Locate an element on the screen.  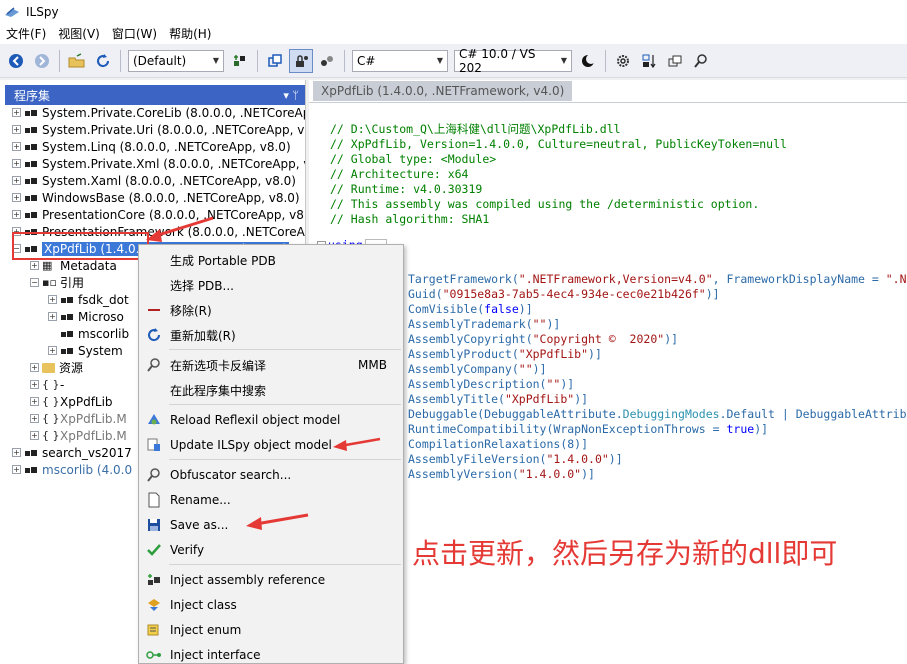
show-all-toggle is located at coordinates (327, 61).